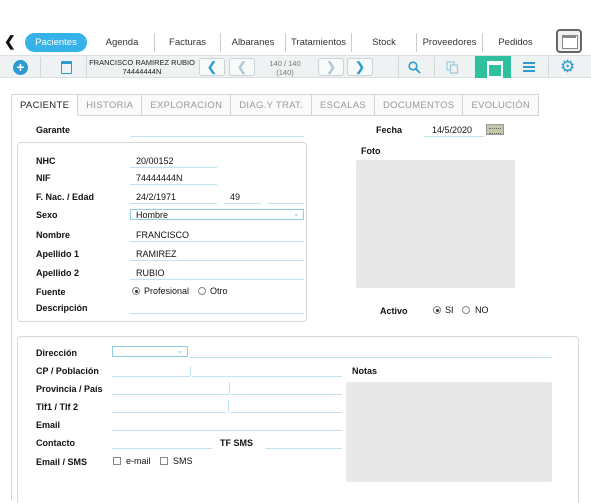  Describe the element at coordinates (360, 67) in the screenshot. I see `last-record-icon: ❯` at that location.